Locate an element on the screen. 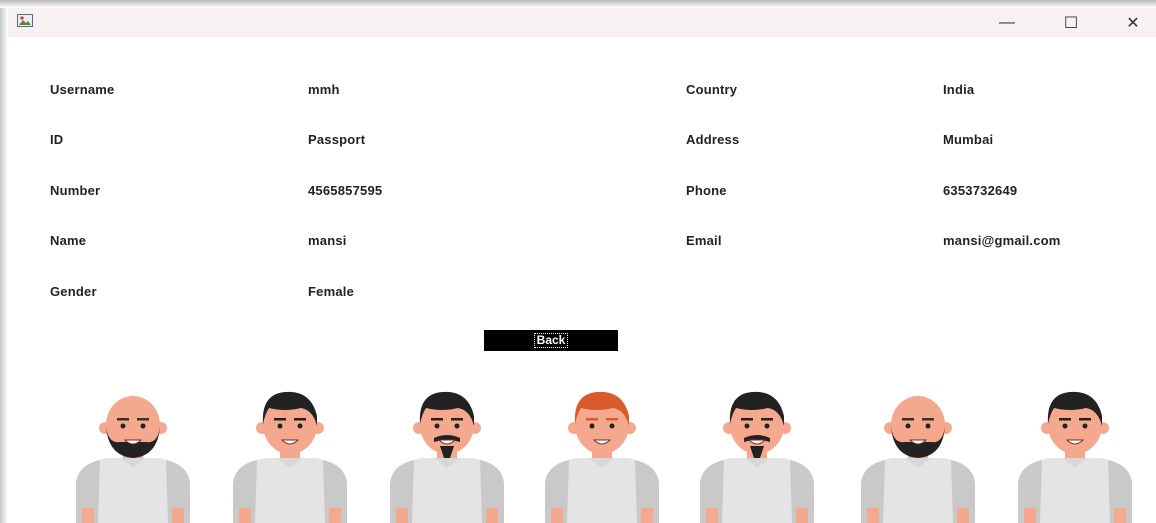 This screenshot has height=523, width=1156. id-label: ID is located at coordinates (57, 139).